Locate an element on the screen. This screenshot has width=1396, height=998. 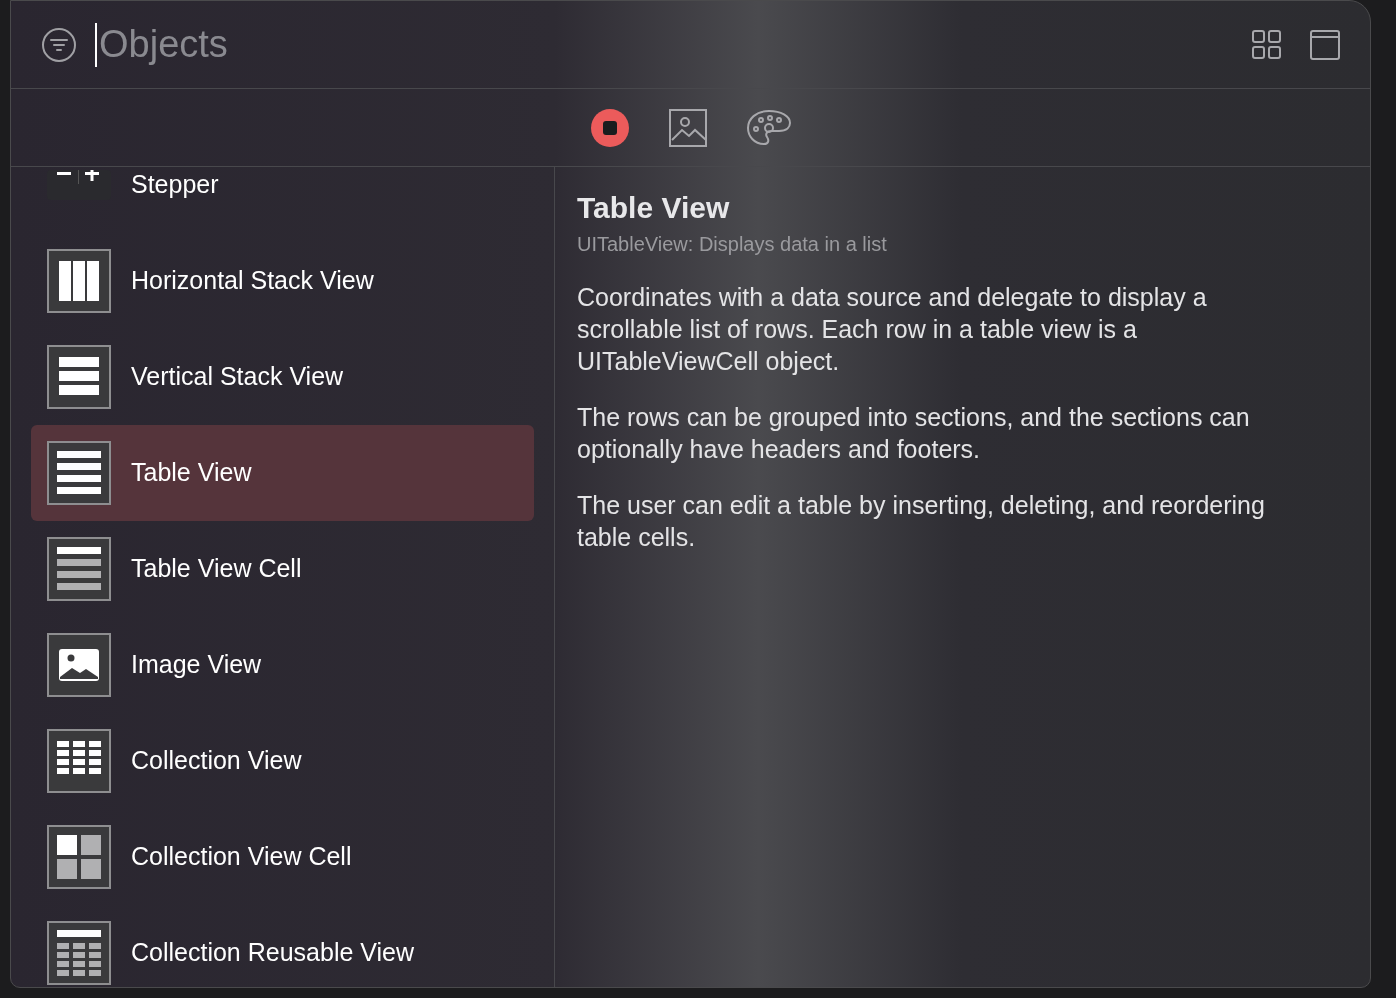
description-paragraph: The rows can be grouped into sections, and the sections can optionally have headers and footers. is located at coordinates (914, 433).